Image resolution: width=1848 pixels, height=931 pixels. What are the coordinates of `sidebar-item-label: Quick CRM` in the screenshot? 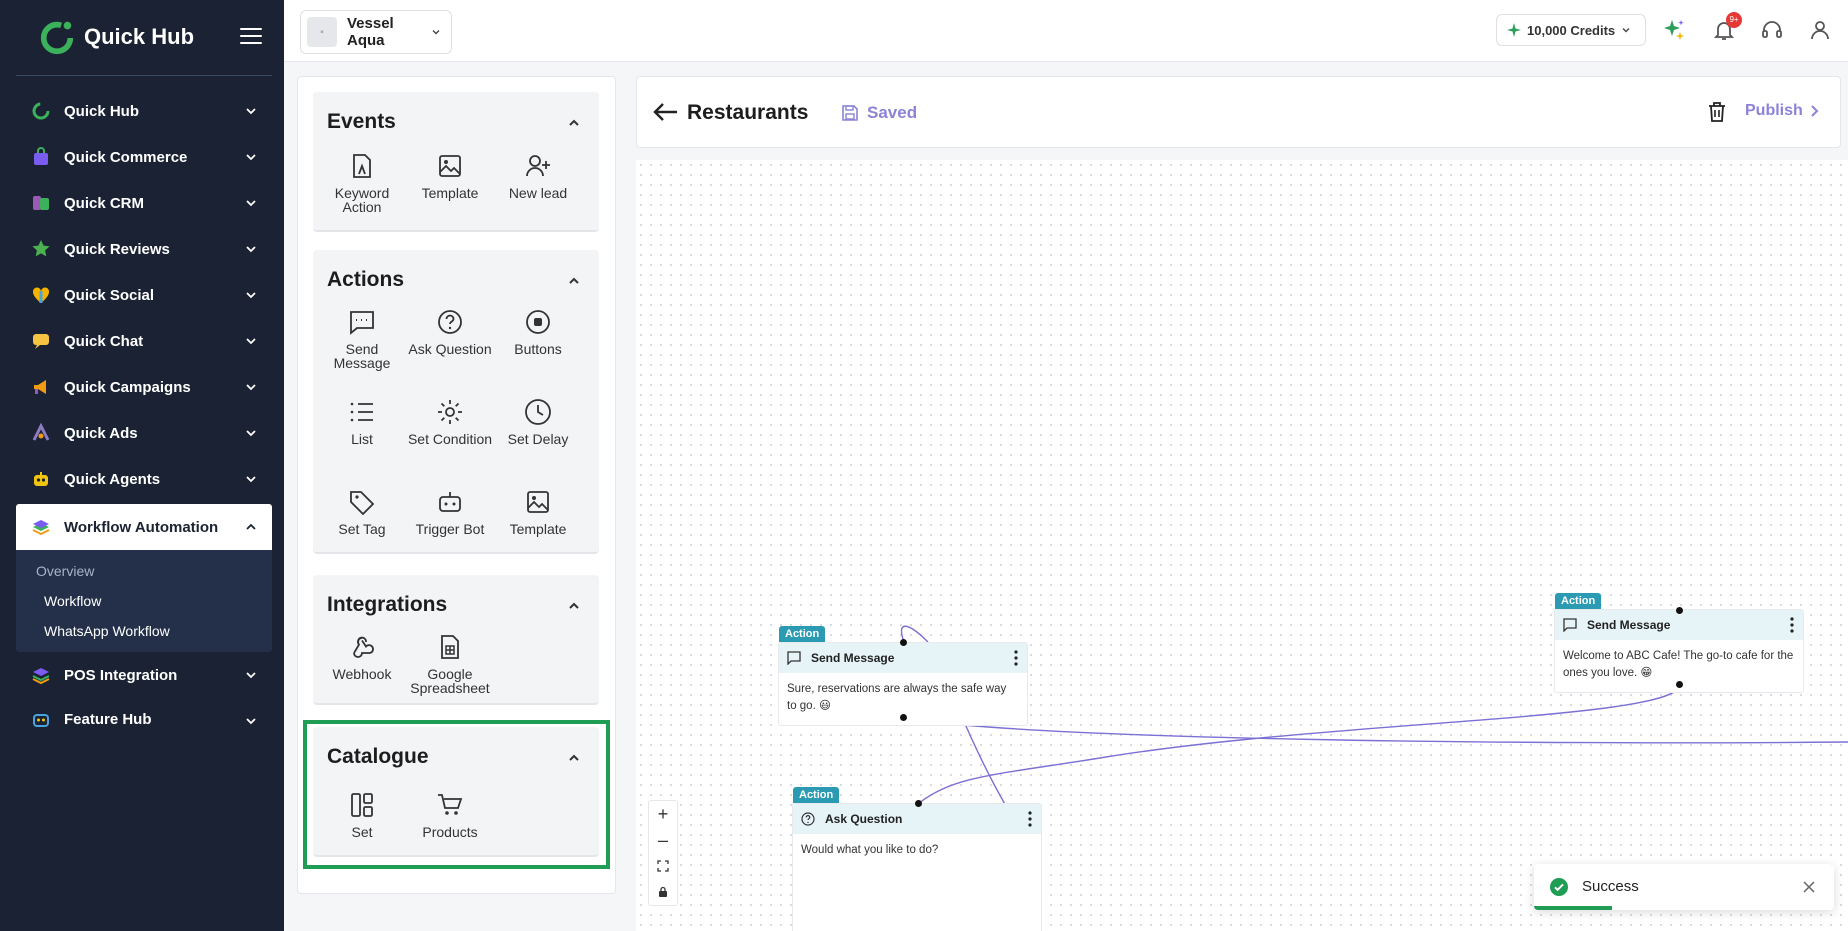 It's located at (104, 203).